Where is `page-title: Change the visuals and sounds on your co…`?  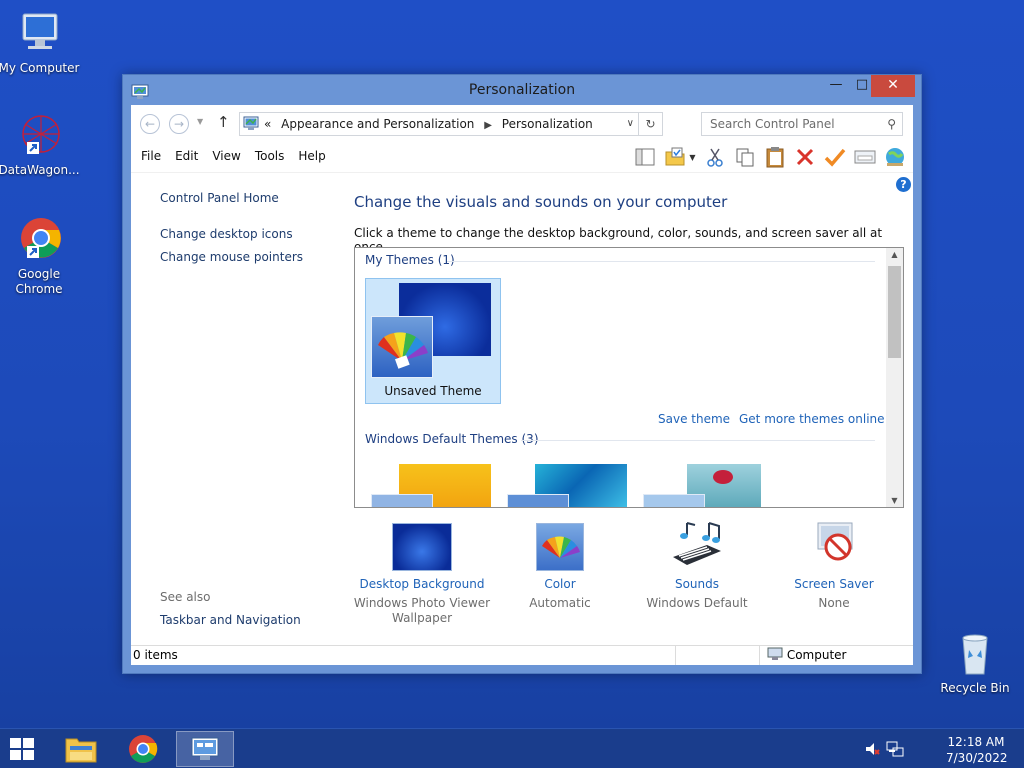 page-title: Change the visuals and sounds on your co… is located at coordinates (541, 202).